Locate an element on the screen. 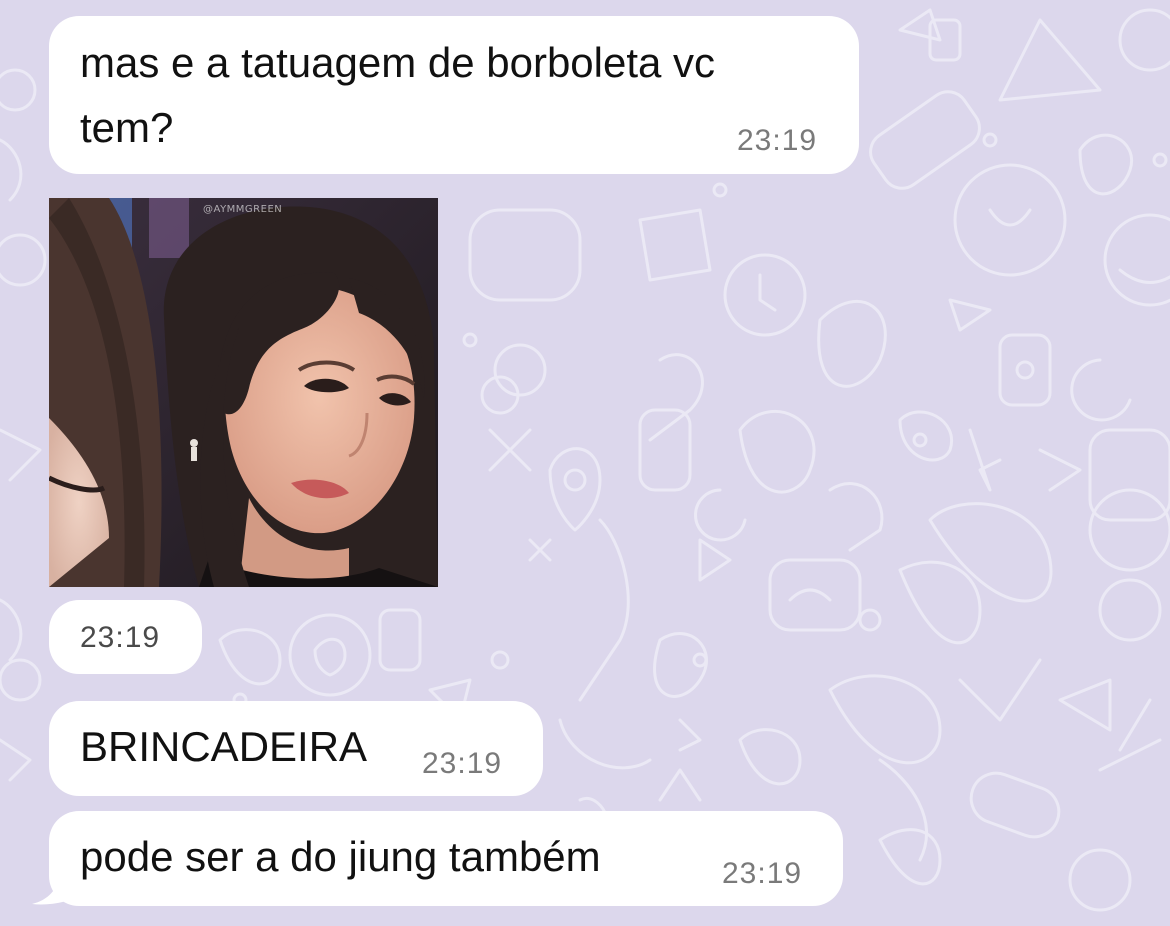 The height and width of the screenshot is (926, 1170). photo-timestamp: 23:19 is located at coordinates (120, 637).